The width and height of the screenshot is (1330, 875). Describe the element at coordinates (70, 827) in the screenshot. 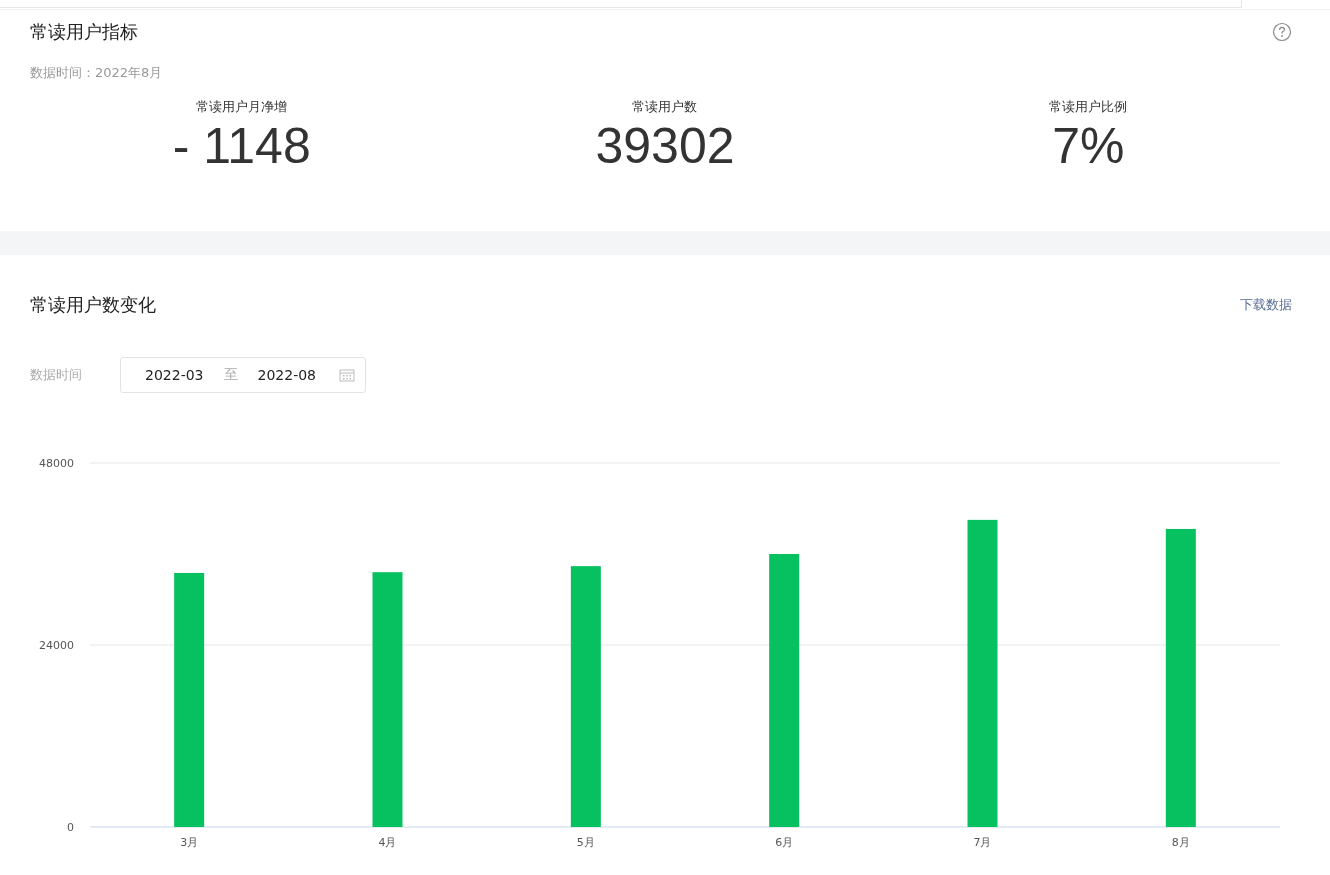

I see `axis-tick-label: 0` at that location.